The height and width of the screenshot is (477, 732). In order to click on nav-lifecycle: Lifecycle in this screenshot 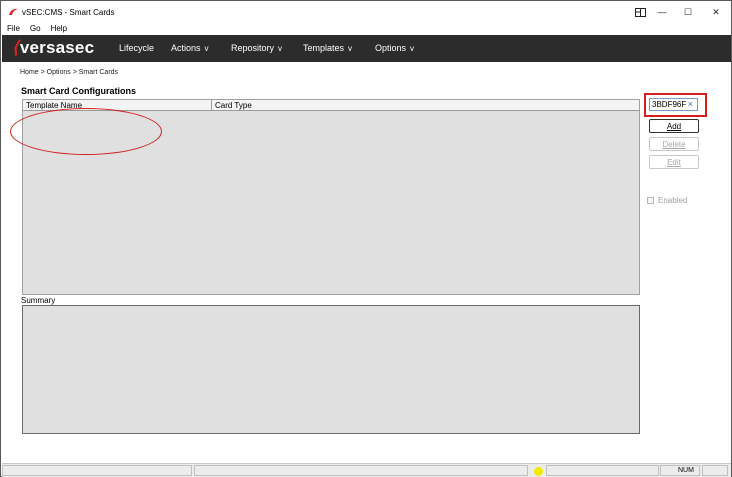, I will do `click(136, 48)`.